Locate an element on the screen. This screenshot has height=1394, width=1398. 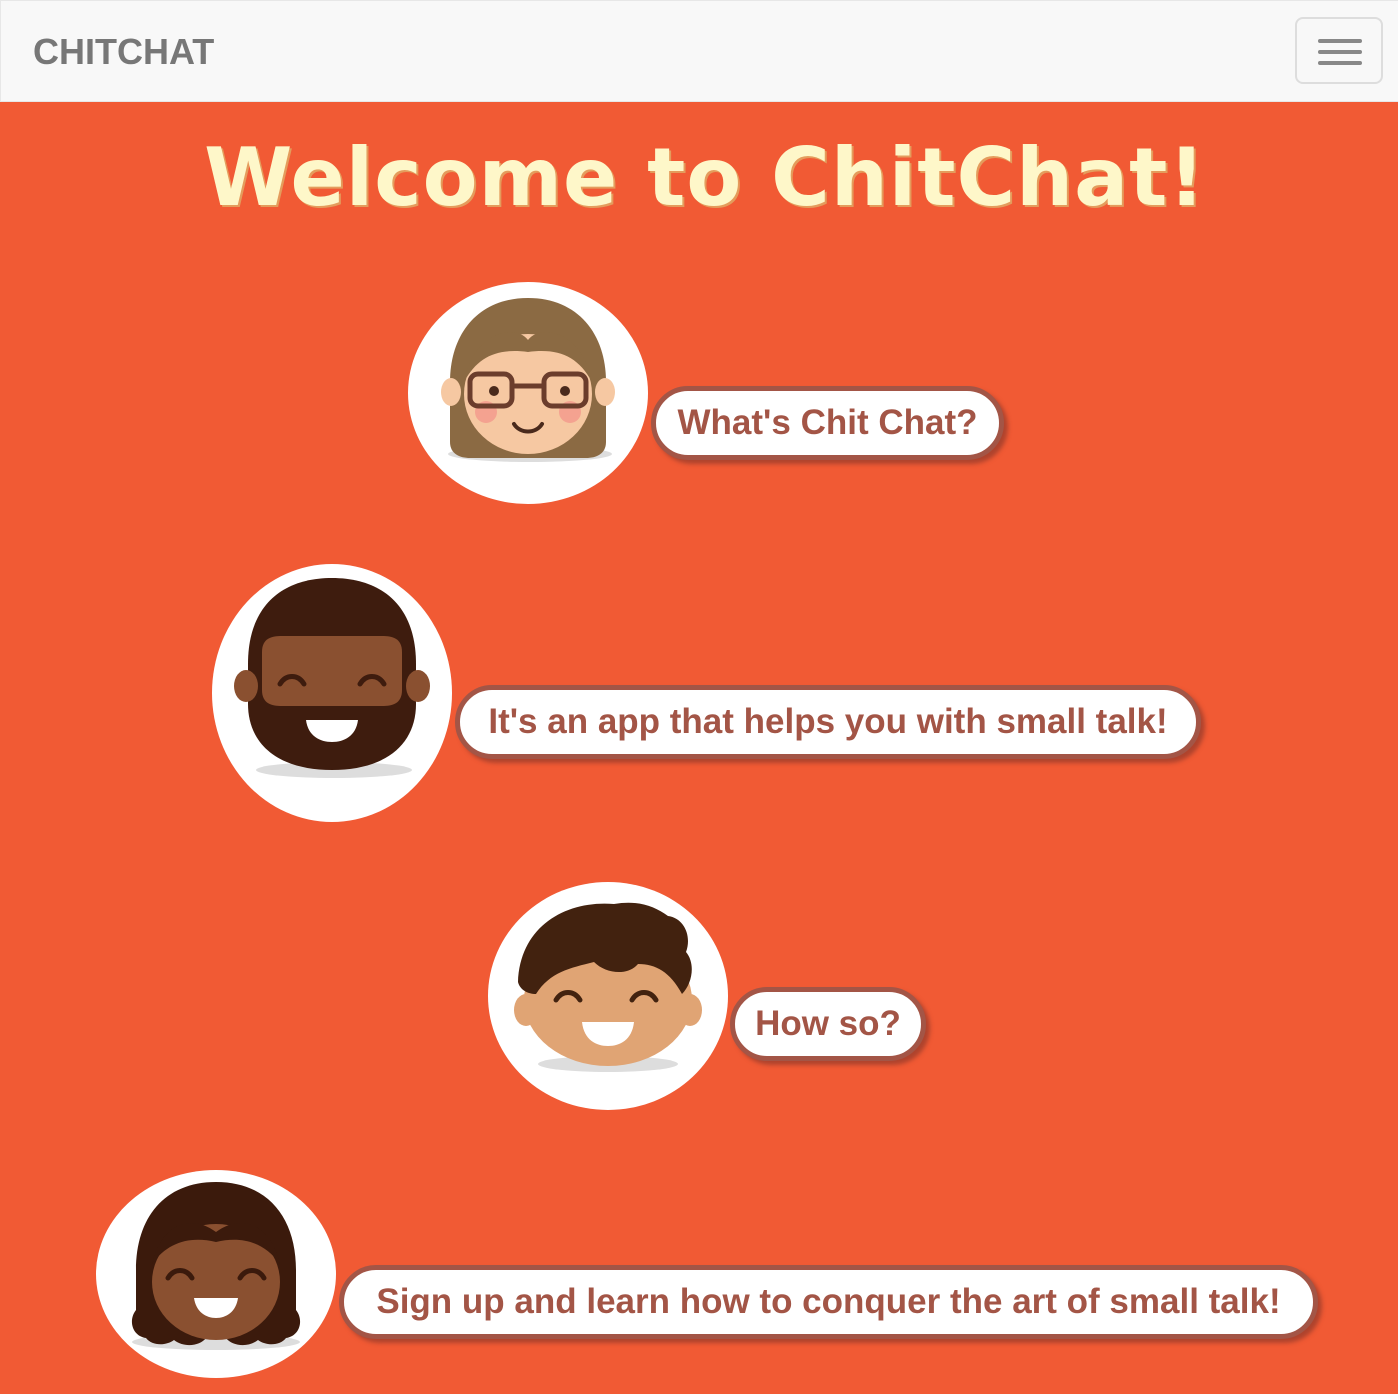
woman-with-glasses-avatar is located at coordinates (528, 393).